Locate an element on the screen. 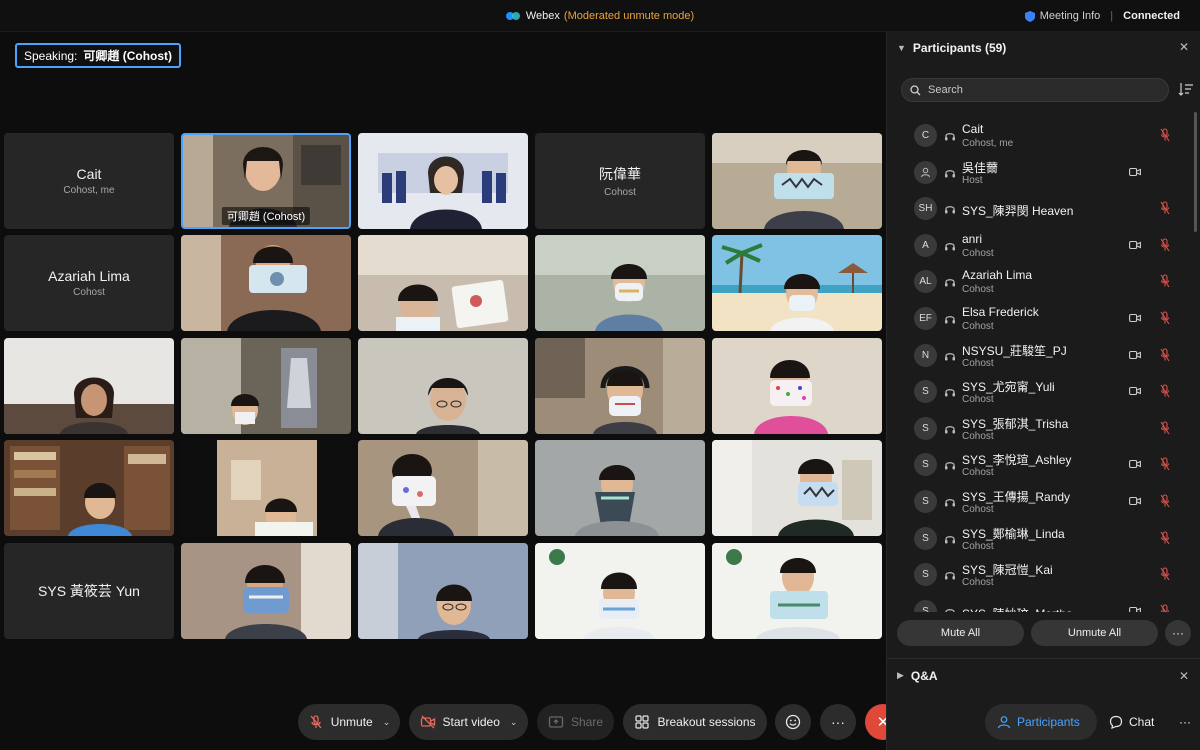  participant-name: SYS_陳妙玟_Martha is located at coordinates (1017, 608).